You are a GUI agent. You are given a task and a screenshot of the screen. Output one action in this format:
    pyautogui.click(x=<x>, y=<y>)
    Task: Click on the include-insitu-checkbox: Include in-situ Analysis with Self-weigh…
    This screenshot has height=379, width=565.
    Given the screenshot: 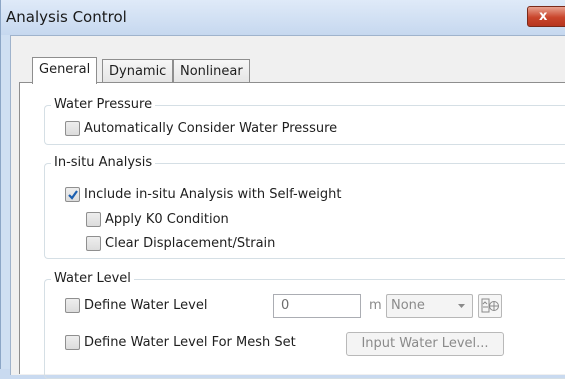 What is the action you would take?
    pyautogui.click(x=203, y=194)
    